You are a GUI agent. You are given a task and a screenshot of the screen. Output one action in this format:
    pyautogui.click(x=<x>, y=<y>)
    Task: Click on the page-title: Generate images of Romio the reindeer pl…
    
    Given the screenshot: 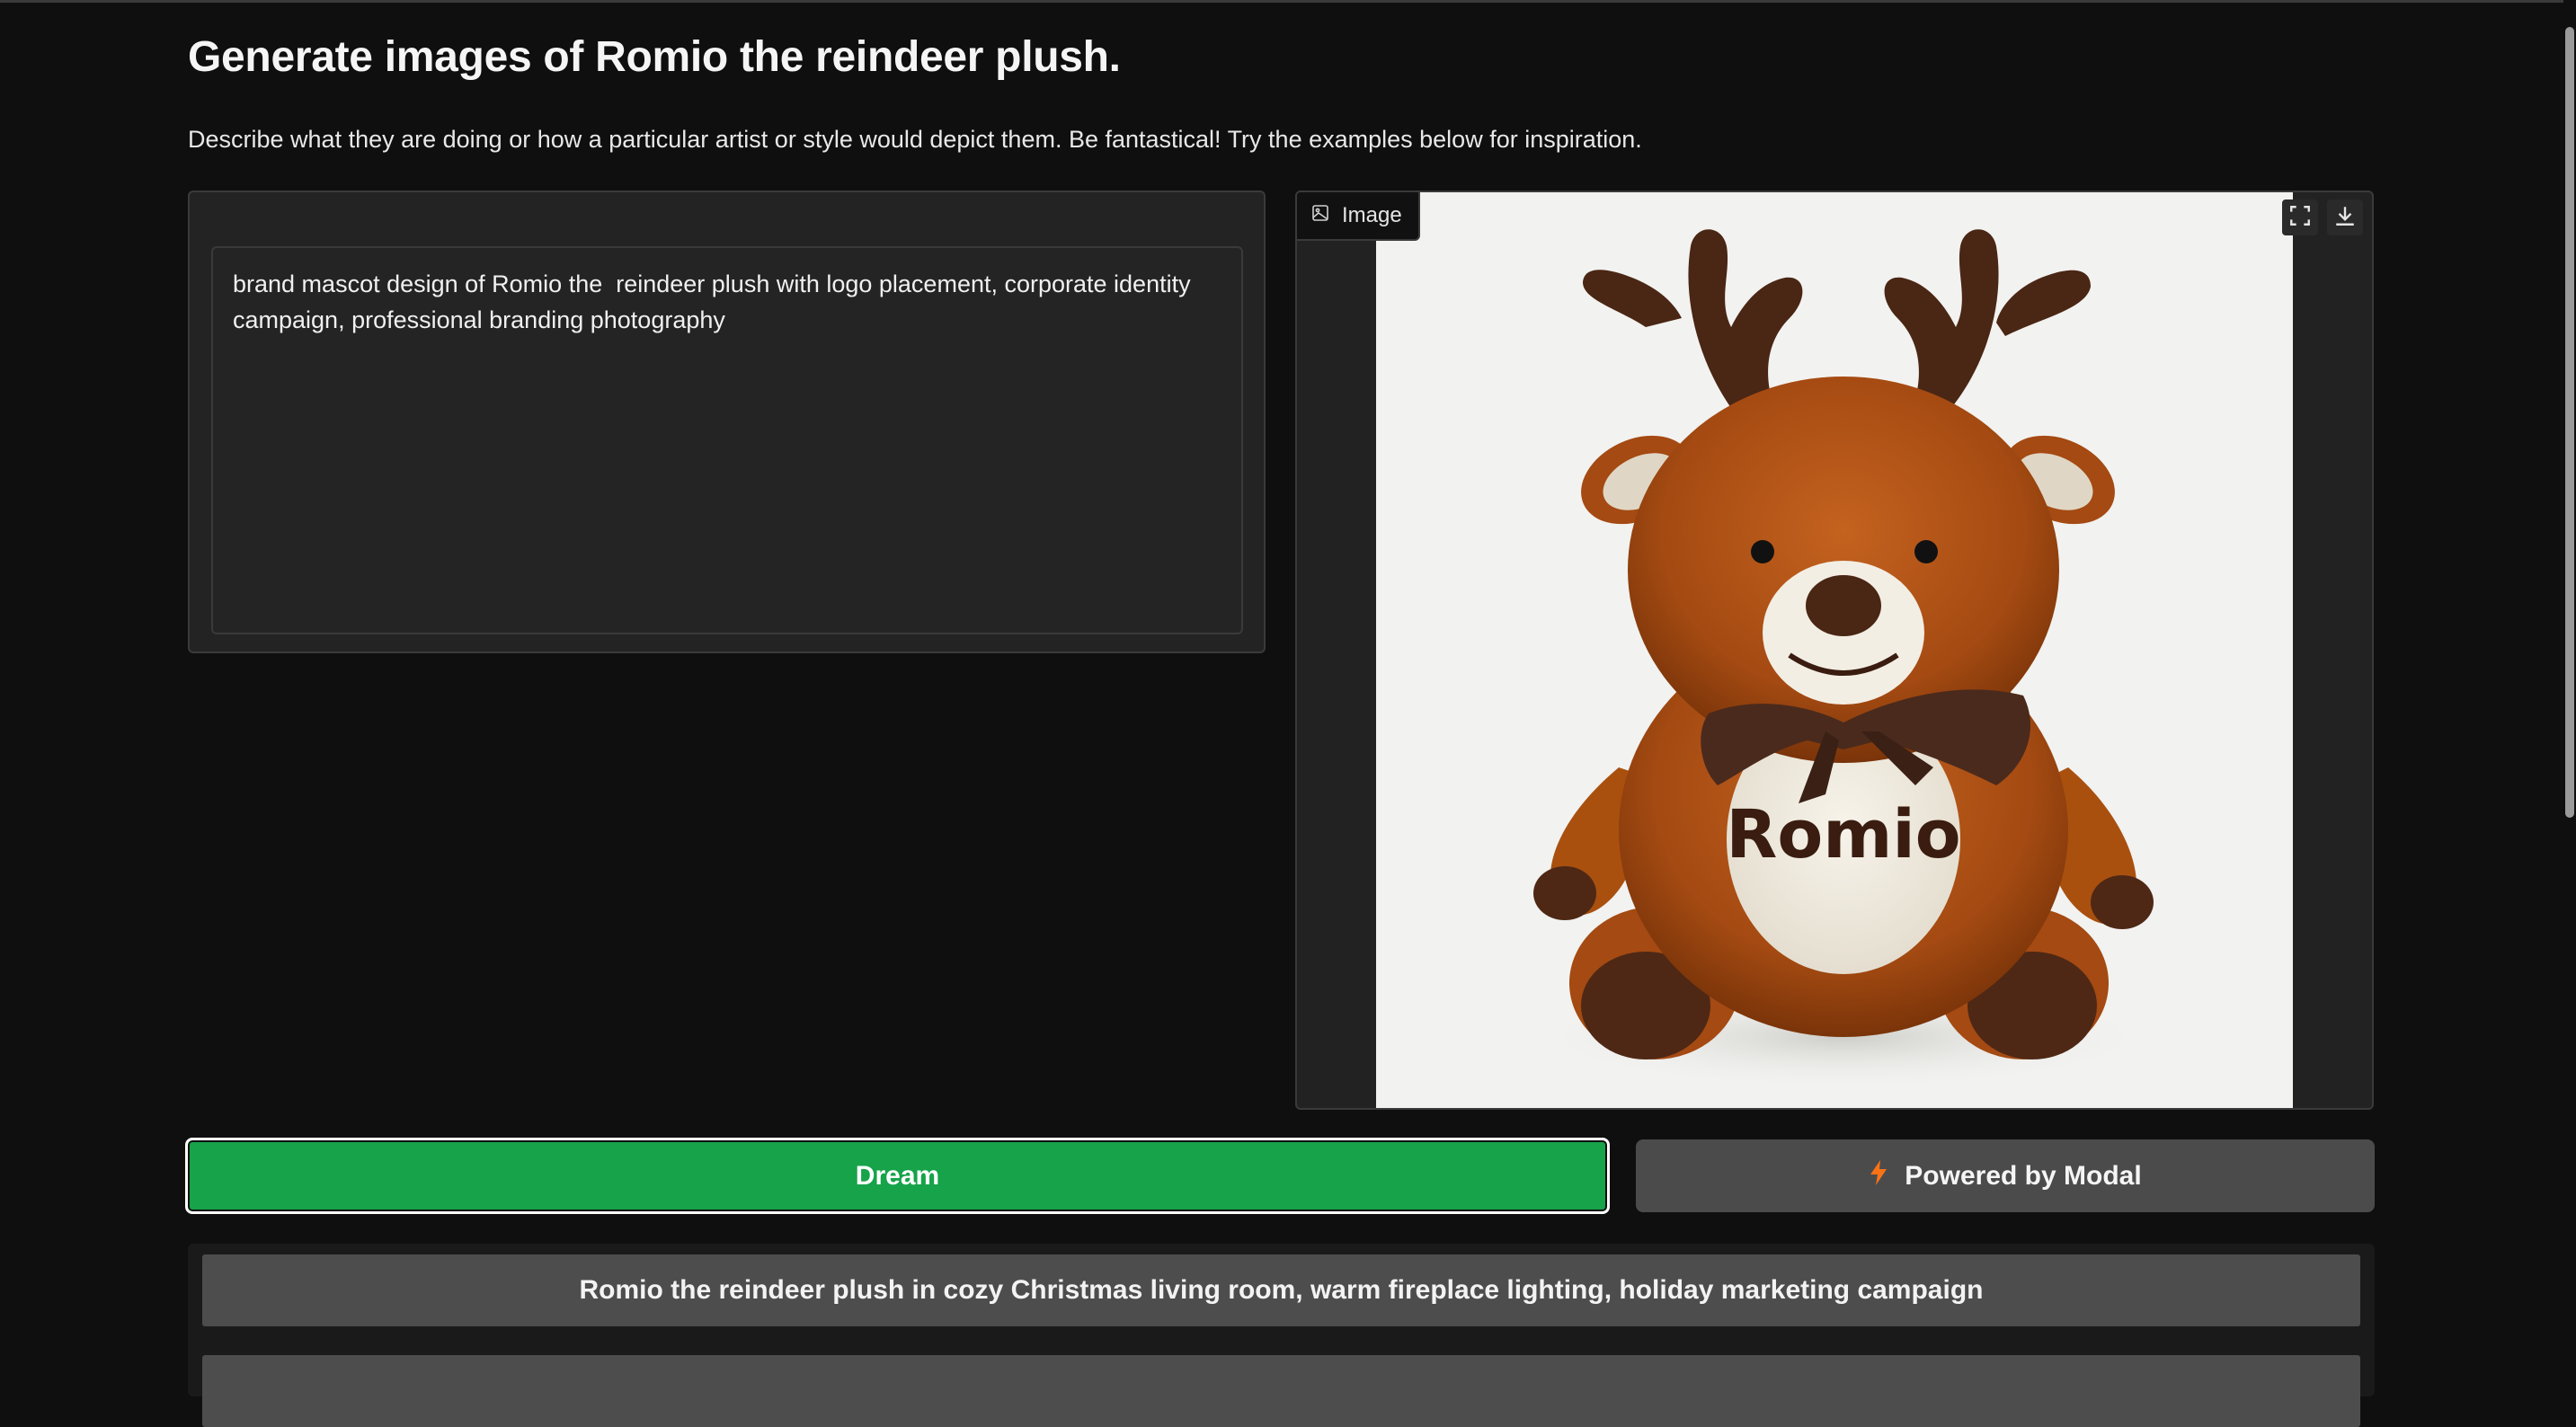 What is the action you would take?
    pyautogui.click(x=654, y=57)
    